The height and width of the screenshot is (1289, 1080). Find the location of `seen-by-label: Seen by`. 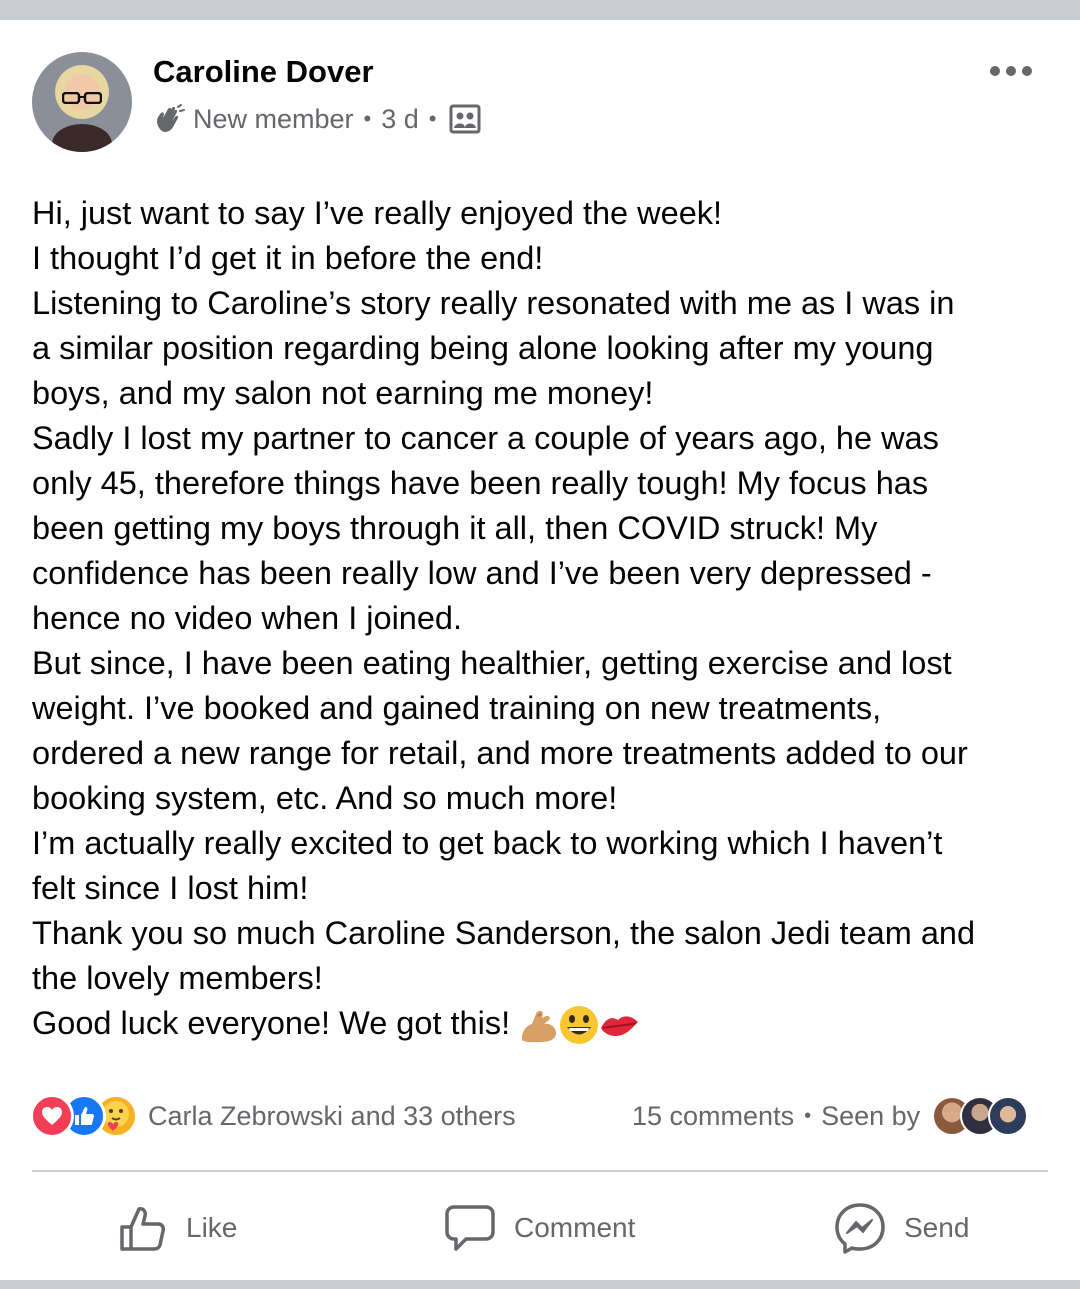

seen-by-label: Seen by is located at coordinates (870, 1116).